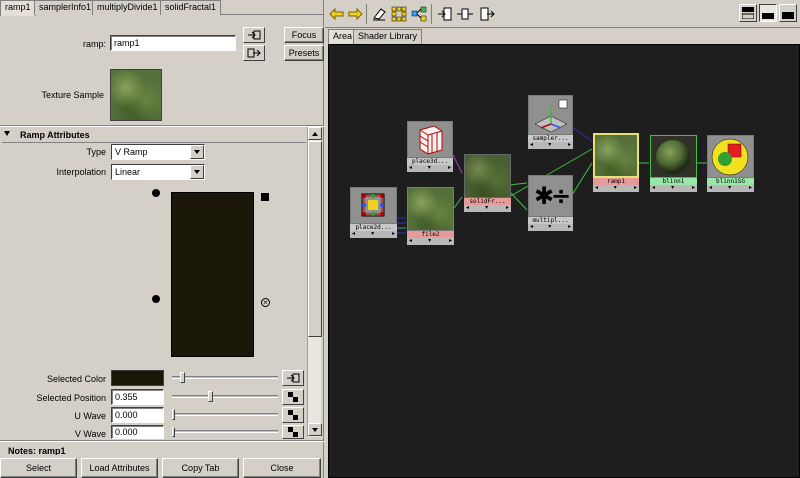  Describe the element at coordinates (550, 196) in the screenshot. I see `node-thumbnail: ✱ ÷` at that location.